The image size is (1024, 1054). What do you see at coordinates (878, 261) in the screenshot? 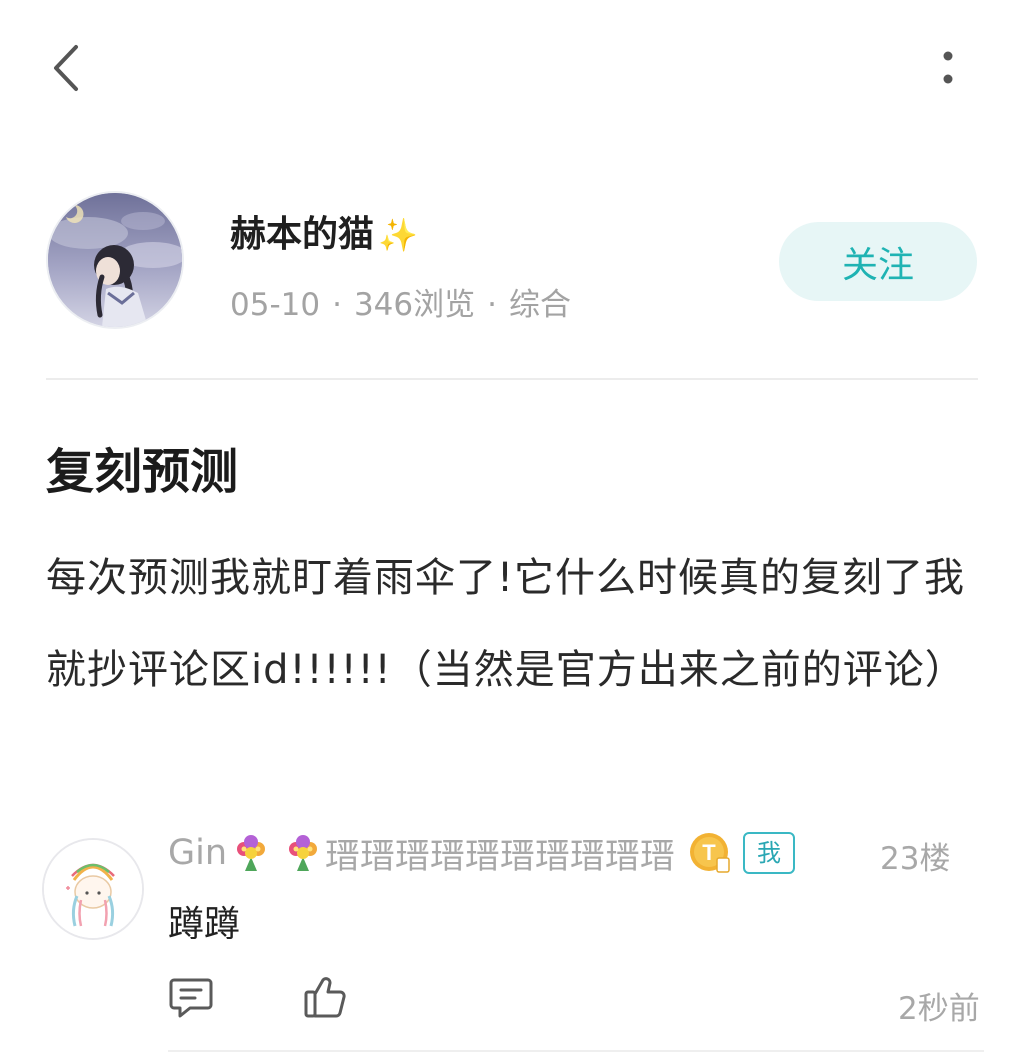
I see `follow-button: 关注` at bounding box center [878, 261].